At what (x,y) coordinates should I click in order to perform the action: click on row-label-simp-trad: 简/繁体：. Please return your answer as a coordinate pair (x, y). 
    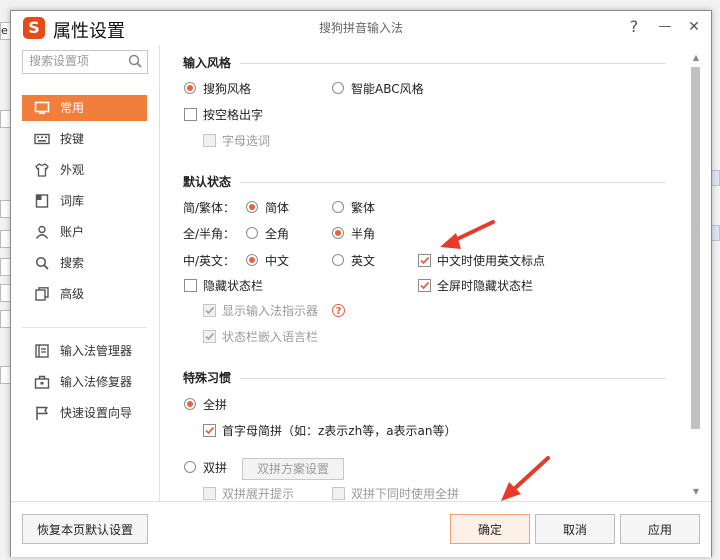
    Looking at the image, I should click on (209, 208).